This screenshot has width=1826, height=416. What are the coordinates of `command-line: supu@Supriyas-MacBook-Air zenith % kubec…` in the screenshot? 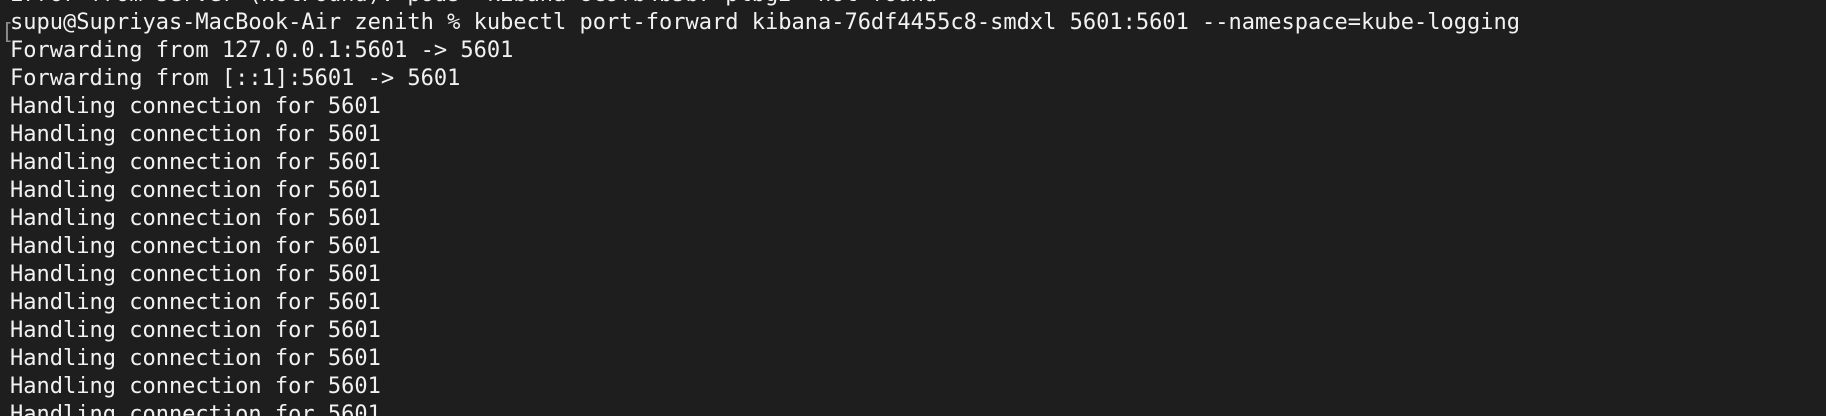 It's located at (765, 22).